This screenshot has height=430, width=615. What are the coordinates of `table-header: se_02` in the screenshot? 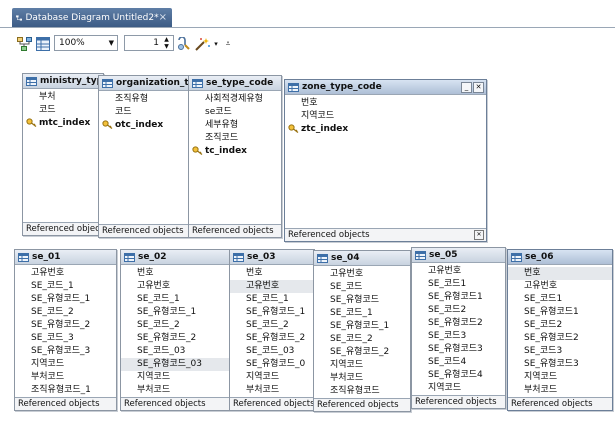 It's located at (175, 257).